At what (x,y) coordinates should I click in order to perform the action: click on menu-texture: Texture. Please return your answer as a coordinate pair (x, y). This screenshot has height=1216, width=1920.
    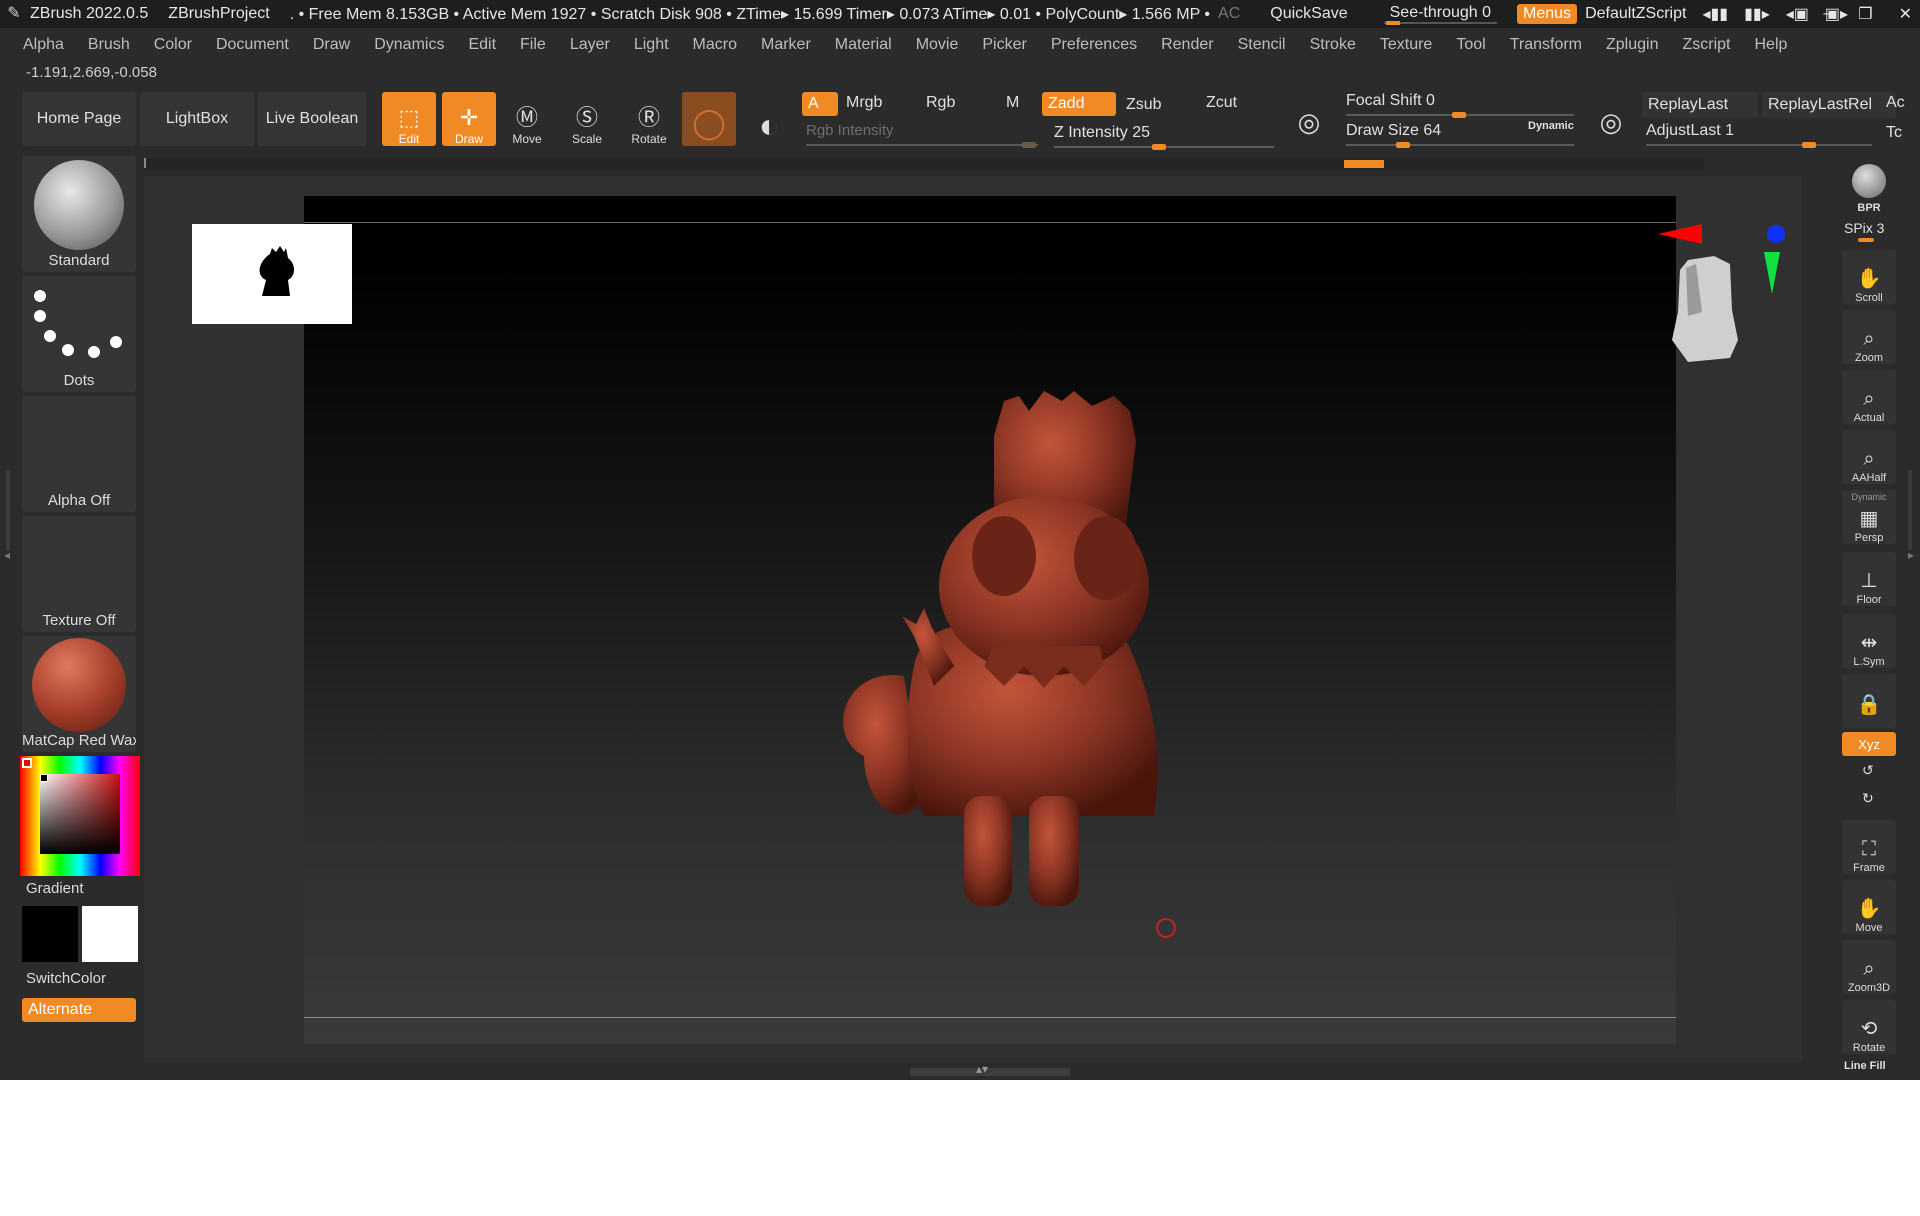
    Looking at the image, I should click on (1406, 45).